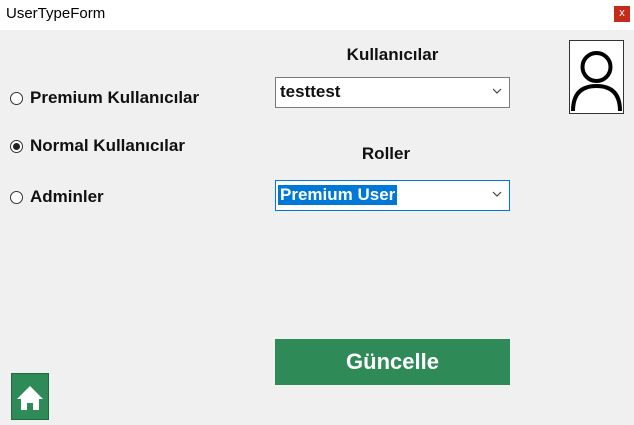 The width and height of the screenshot is (634, 425). Describe the element at coordinates (317, 15) in the screenshot. I see `title-bar: UserTypeForm x` at that location.